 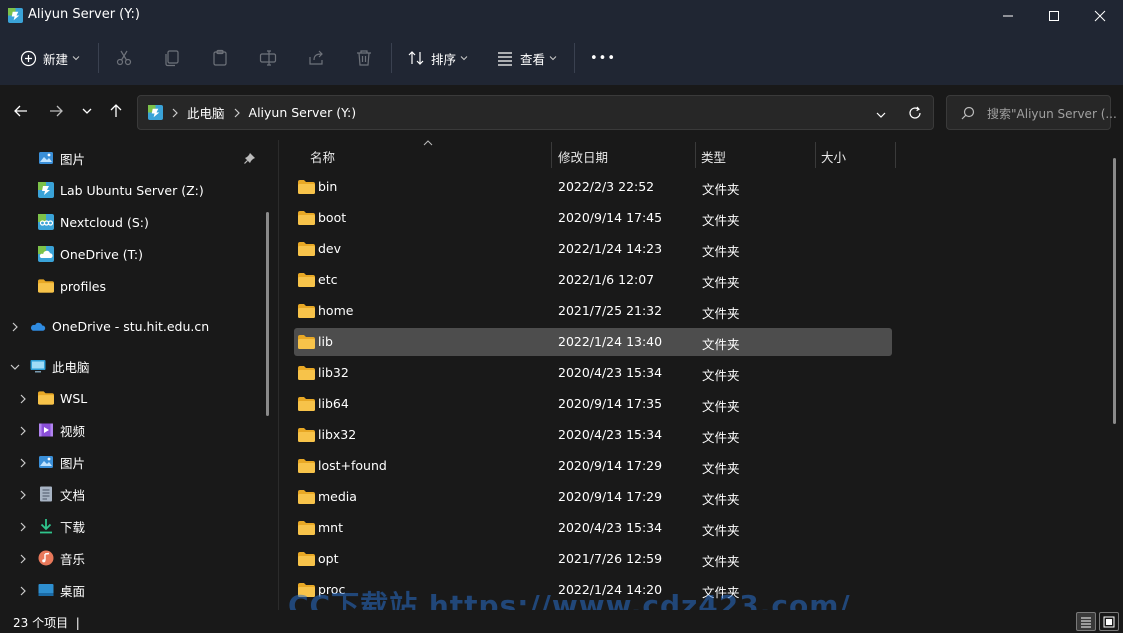 I want to click on address-bar: 此电脑 Aliyun Server (Y:), so click(x=535, y=112).